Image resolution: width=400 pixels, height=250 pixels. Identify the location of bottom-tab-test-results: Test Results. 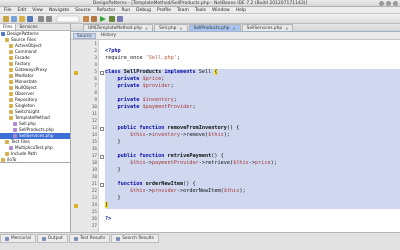
(89, 238).